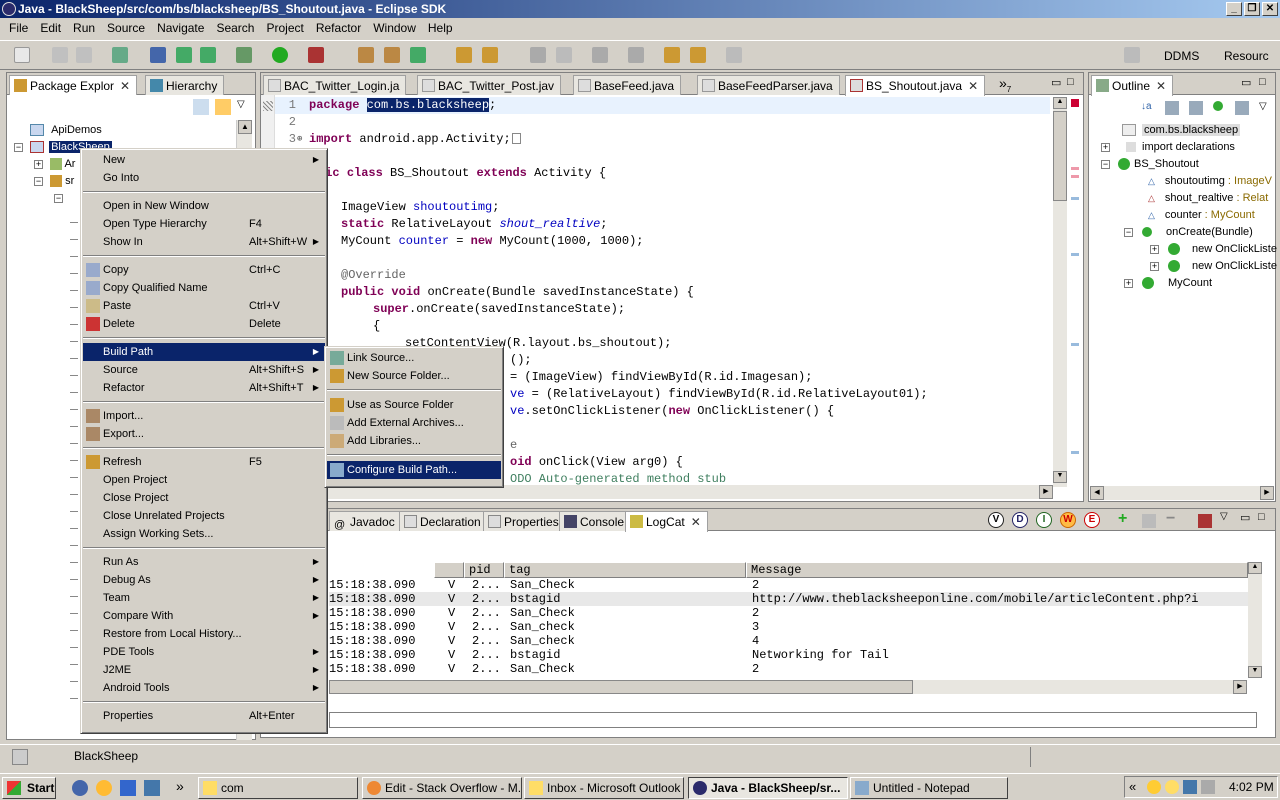 The image size is (1280, 800). I want to click on context-menu-item-copy-qualified-name: Copy Qualified Name, so click(204, 288).